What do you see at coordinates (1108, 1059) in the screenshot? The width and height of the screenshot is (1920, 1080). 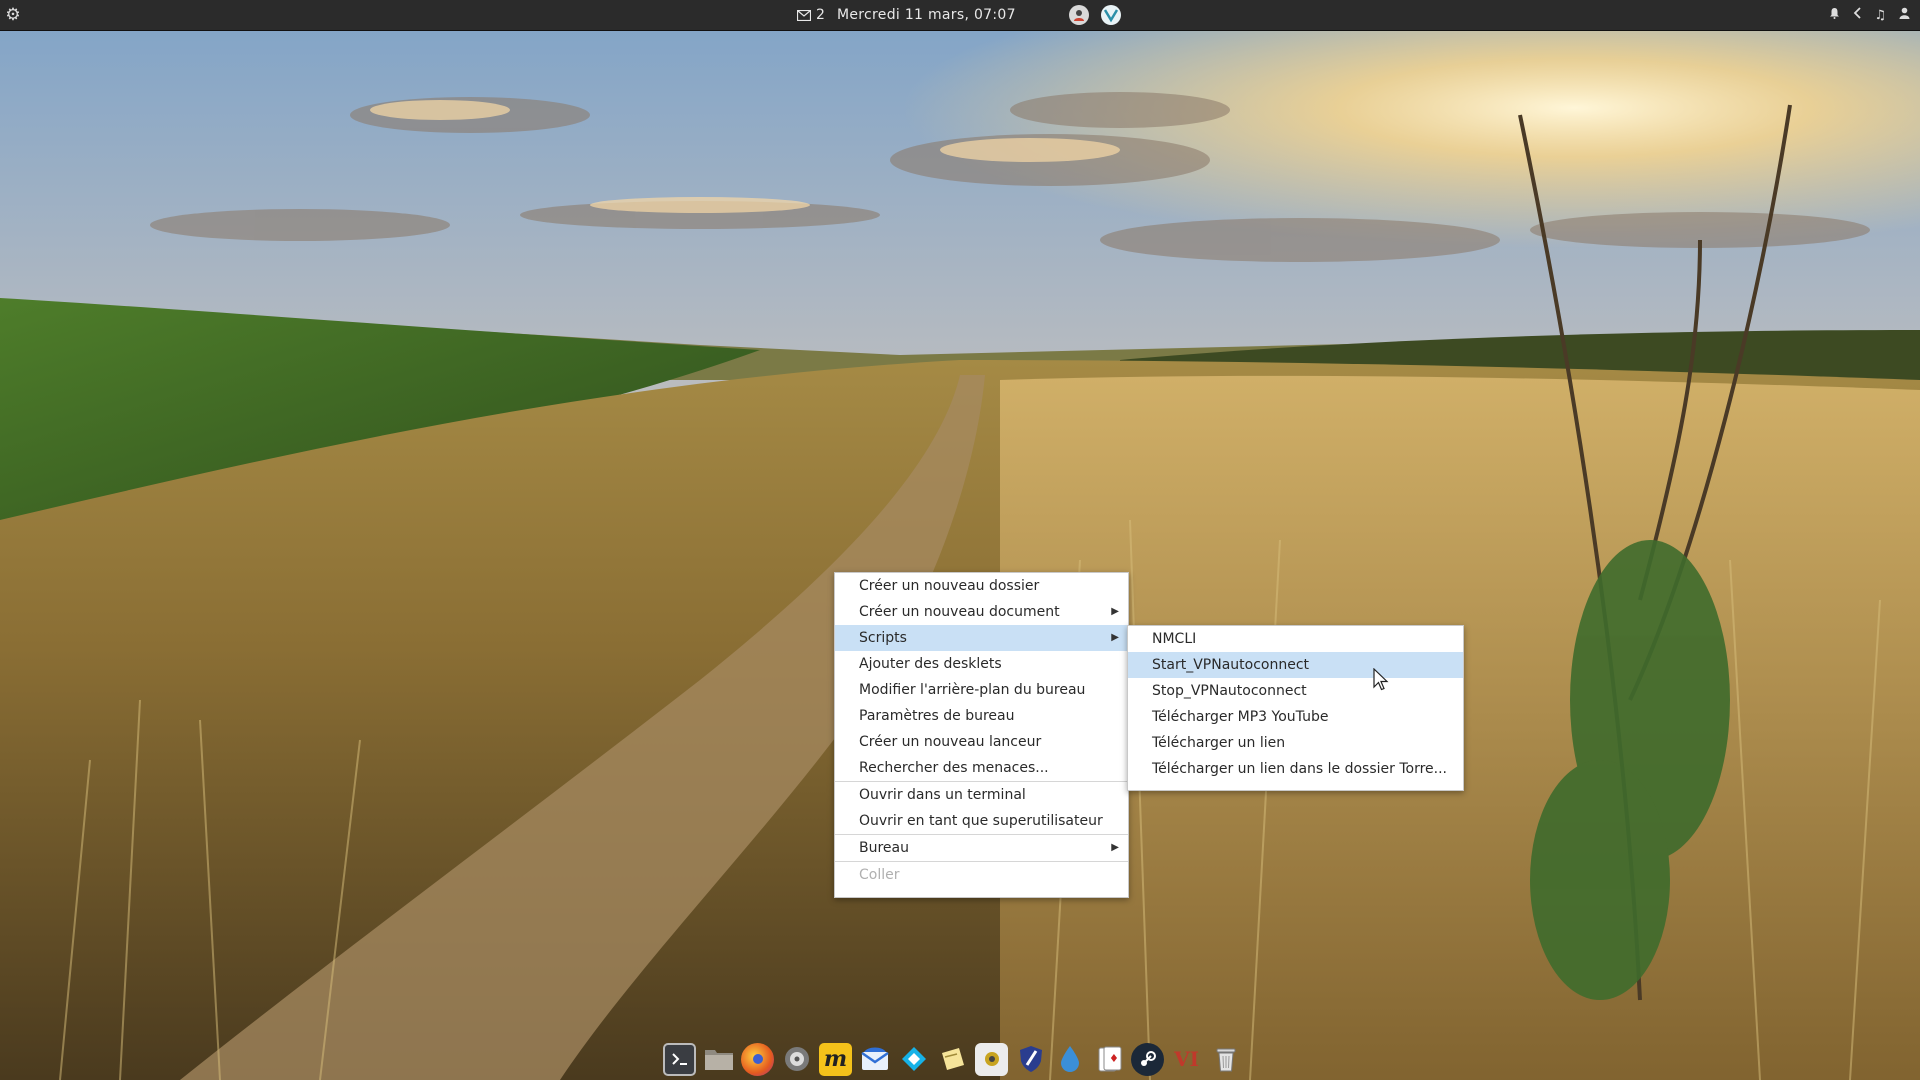 I see `solitaire-icon: ♦` at bounding box center [1108, 1059].